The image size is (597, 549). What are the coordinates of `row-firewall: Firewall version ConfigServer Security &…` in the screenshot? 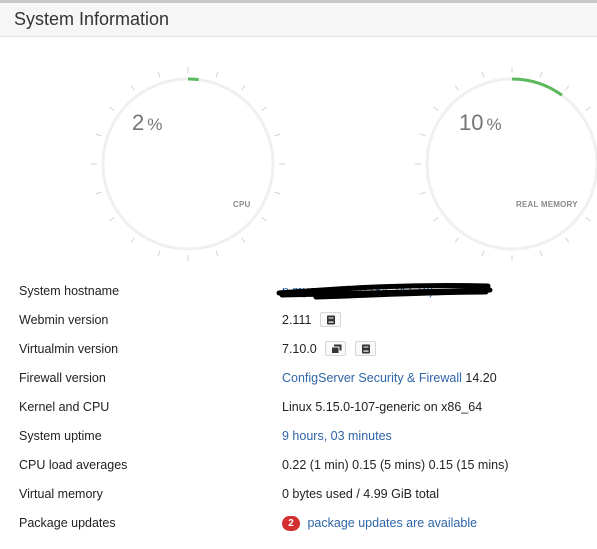 It's located at (298, 378).